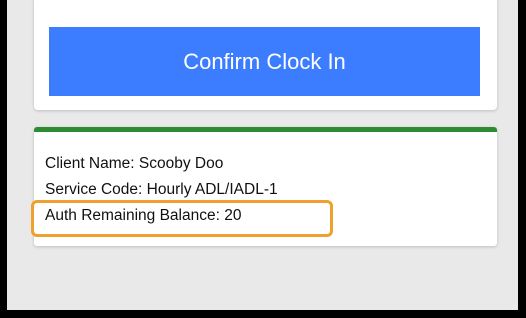 Image resolution: width=526 pixels, height=318 pixels. What do you see at coordinates (161, 189) in the screenshot?
I see `service-code-text: Service Code: Hourly ADL/IADL-1` at bounding box center [161, 189].